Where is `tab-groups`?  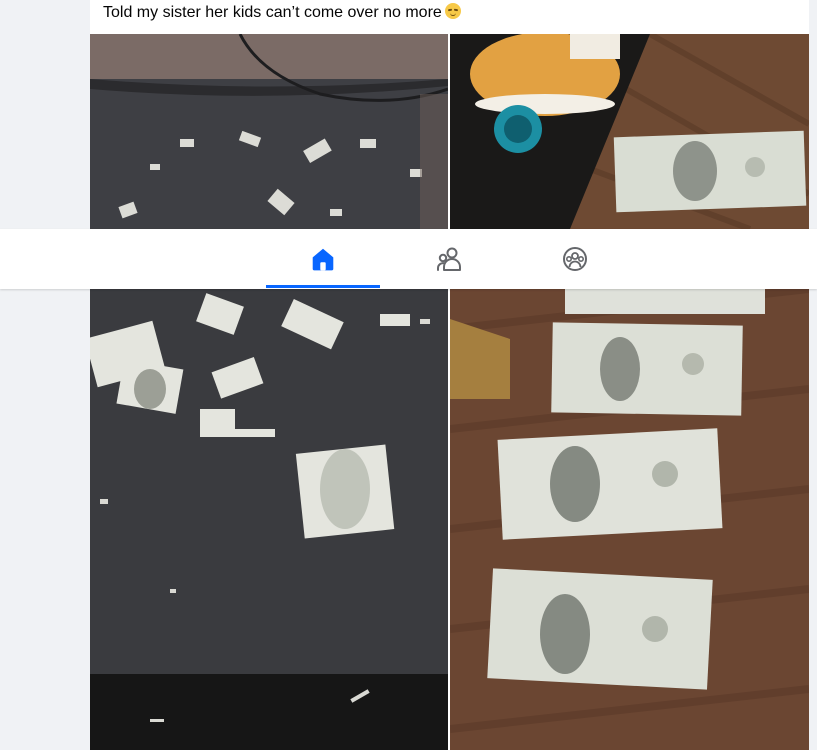 tab-groups is located at coordinates (575, 259).